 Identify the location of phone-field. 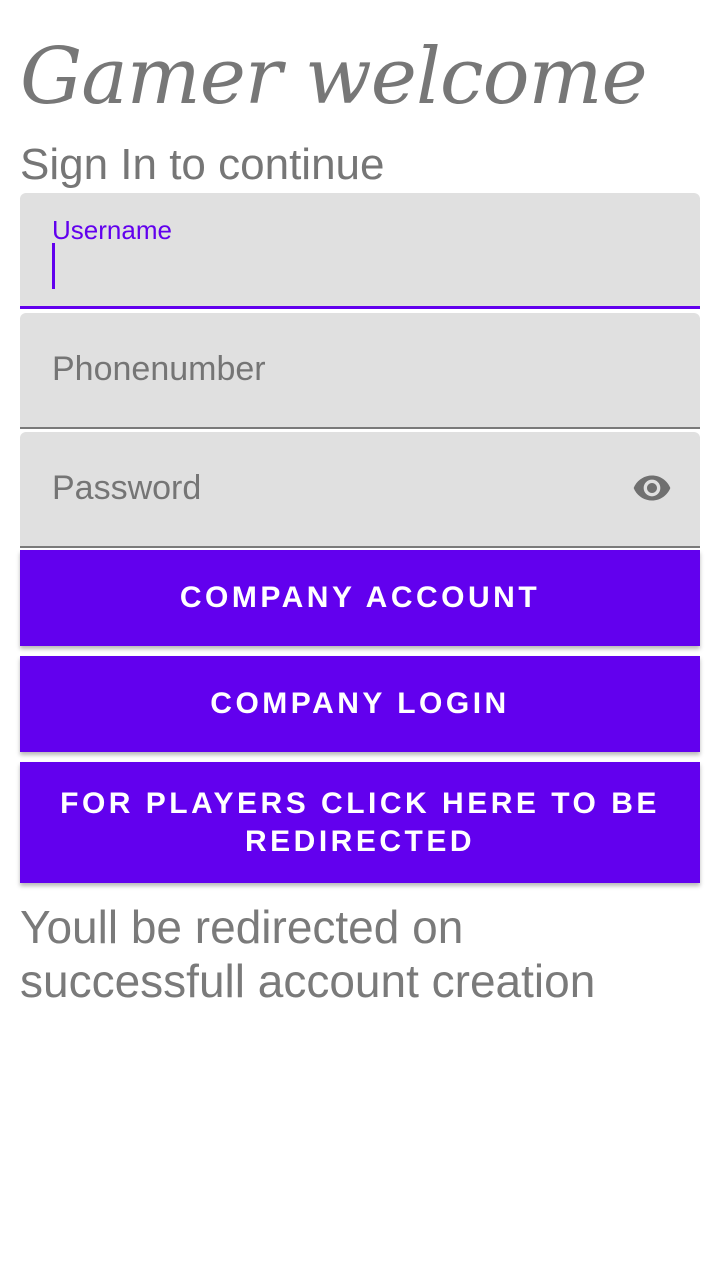
(360, 371).